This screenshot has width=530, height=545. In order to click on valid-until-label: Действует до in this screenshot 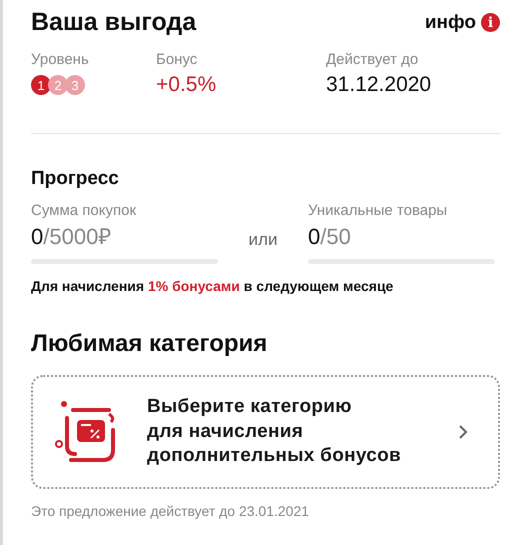, I will do `click(373, 59)`.